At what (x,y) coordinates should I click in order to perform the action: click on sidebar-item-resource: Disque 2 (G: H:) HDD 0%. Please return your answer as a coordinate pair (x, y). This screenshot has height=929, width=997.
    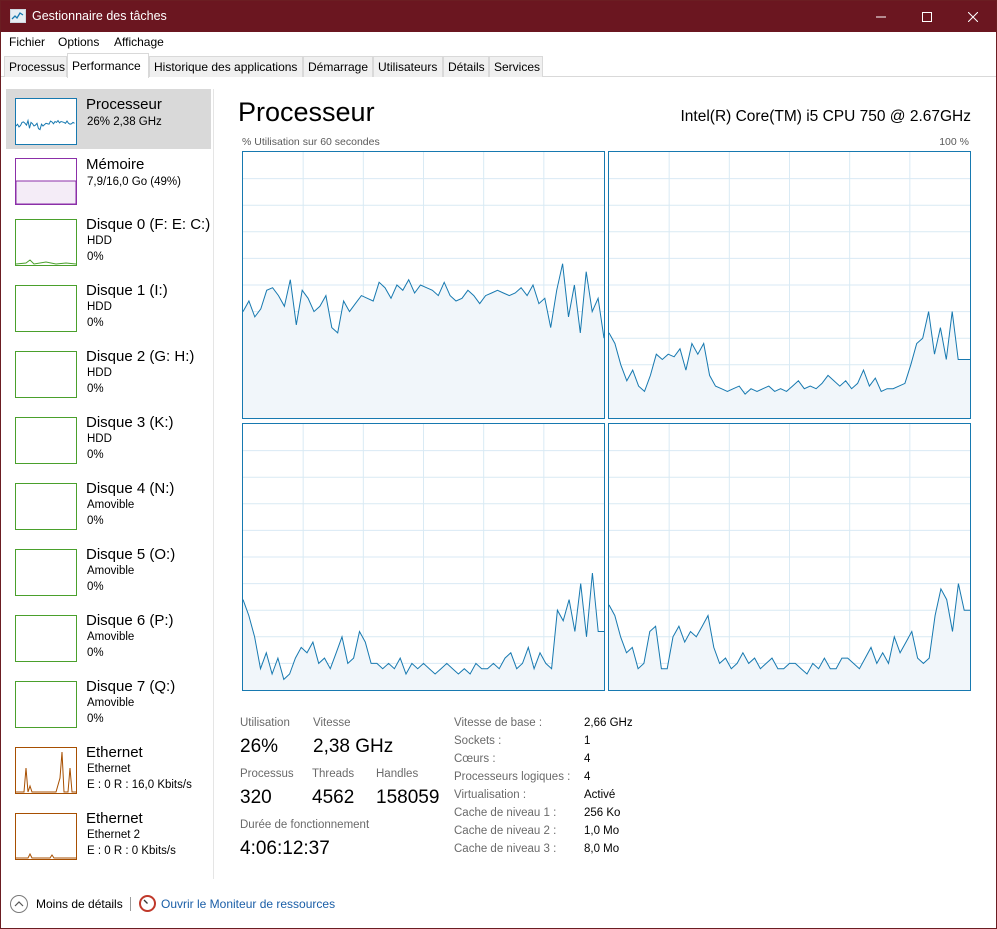
    Looking at the image, I should click on (108, 377).